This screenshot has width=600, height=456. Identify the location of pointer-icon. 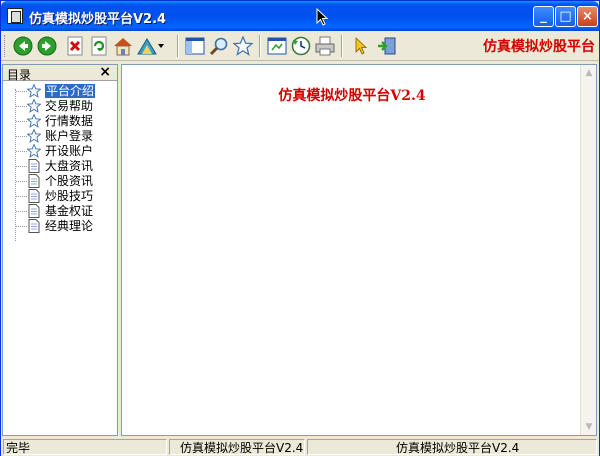
(361, 46).